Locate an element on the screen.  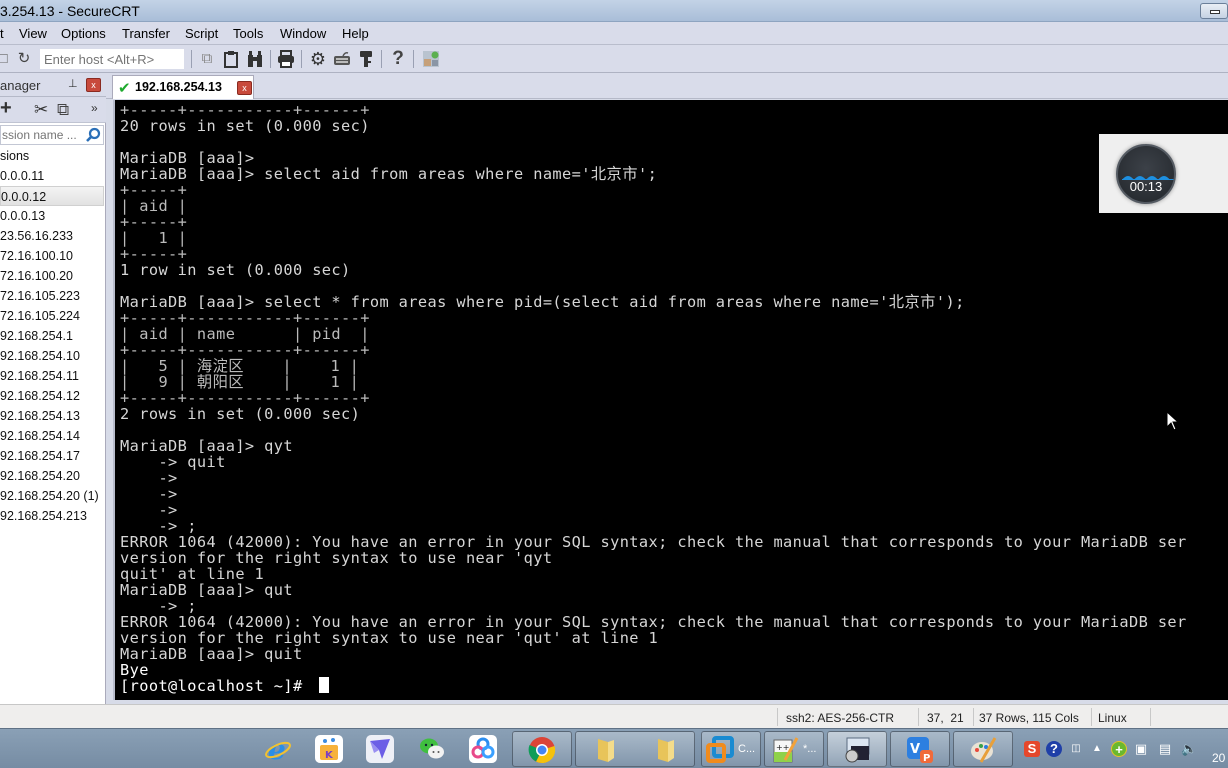
session-item: 72.16.100.10 is located at coordinates (52, 256).